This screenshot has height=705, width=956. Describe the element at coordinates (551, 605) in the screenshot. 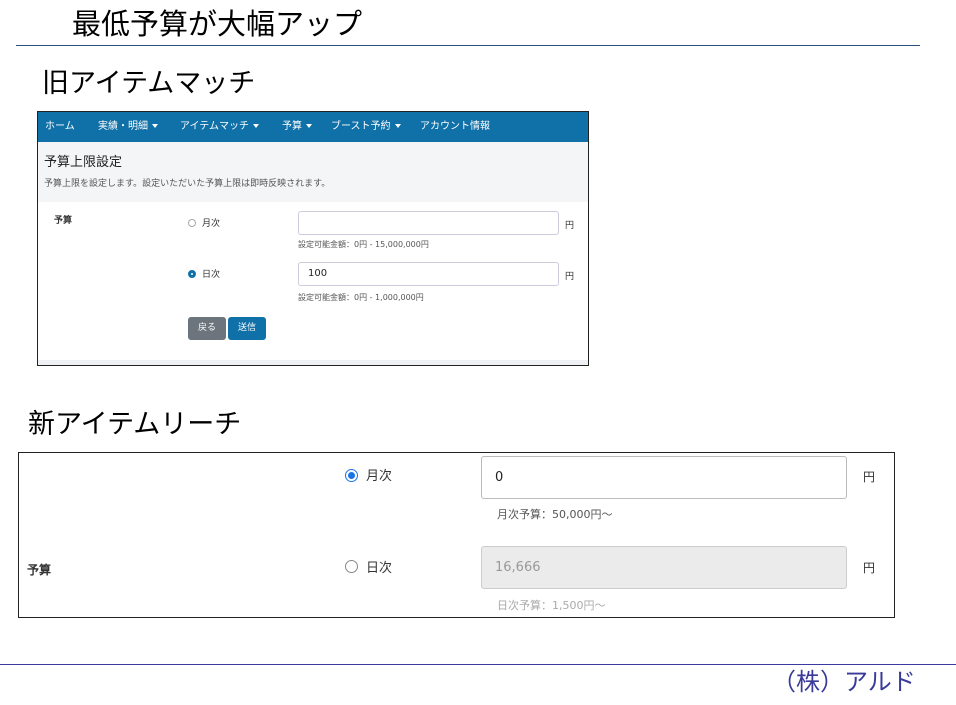

I see `daily-hint: 日次予算：1,500円～` at that location.